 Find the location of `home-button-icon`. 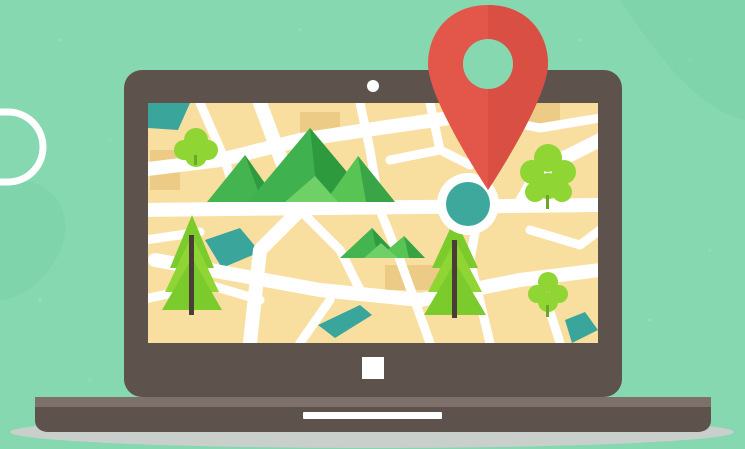

home-button-icon is located at coordinates (373, 368).